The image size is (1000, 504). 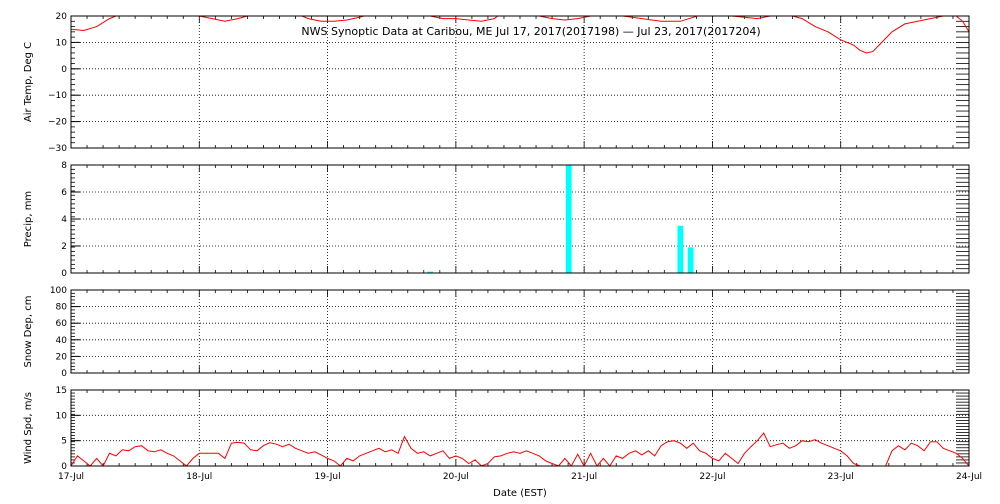 I want to click on x-axis-title: Date (EST), so click(x=520, y=493).